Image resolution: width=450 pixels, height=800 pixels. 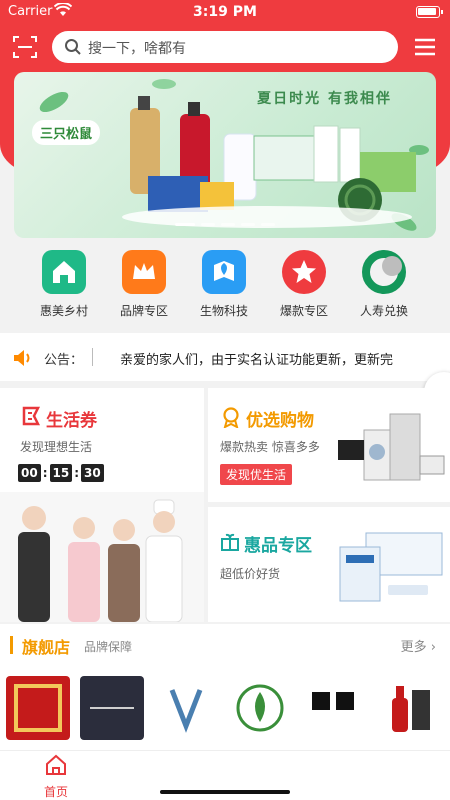 What do you see at coordinates (56, 776) in the screenshot?
I see `tab-home: 首页` at bounding box center [56, 776].